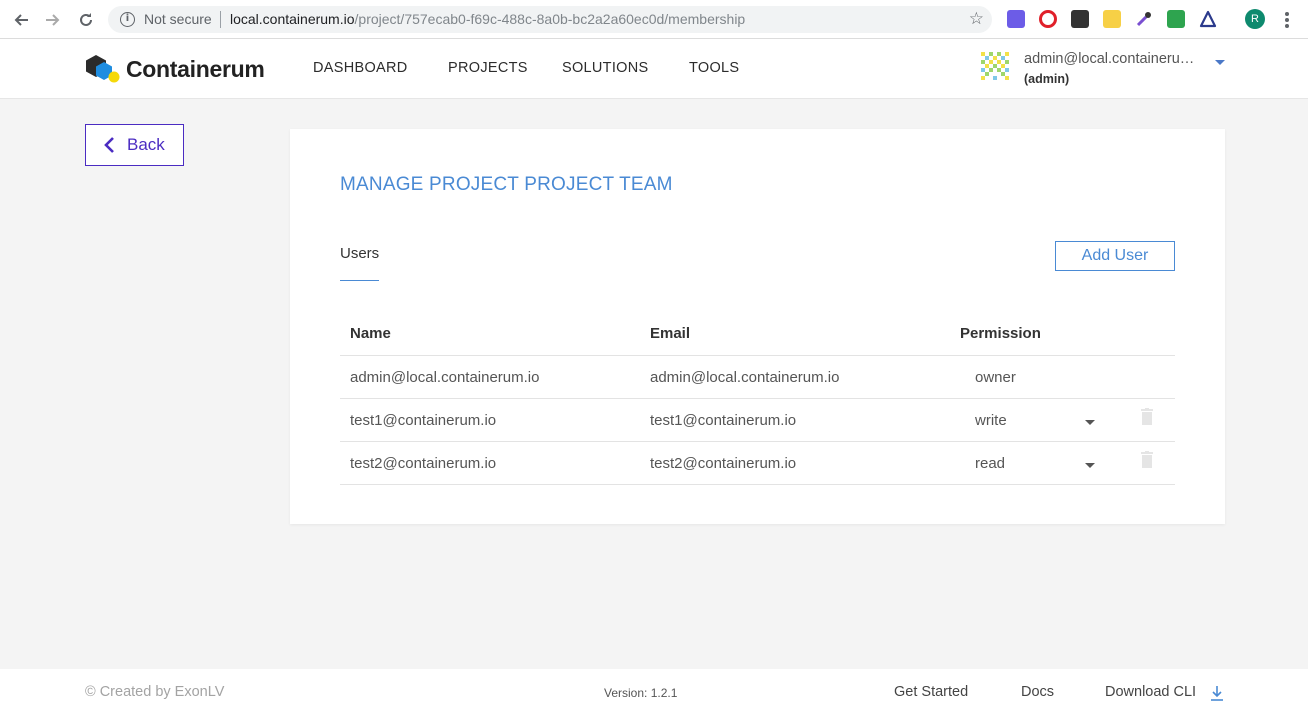  Describe the element at coordinates (1037, 692) in the screenshot. I see `footer-link-docs: Docs` at that location.